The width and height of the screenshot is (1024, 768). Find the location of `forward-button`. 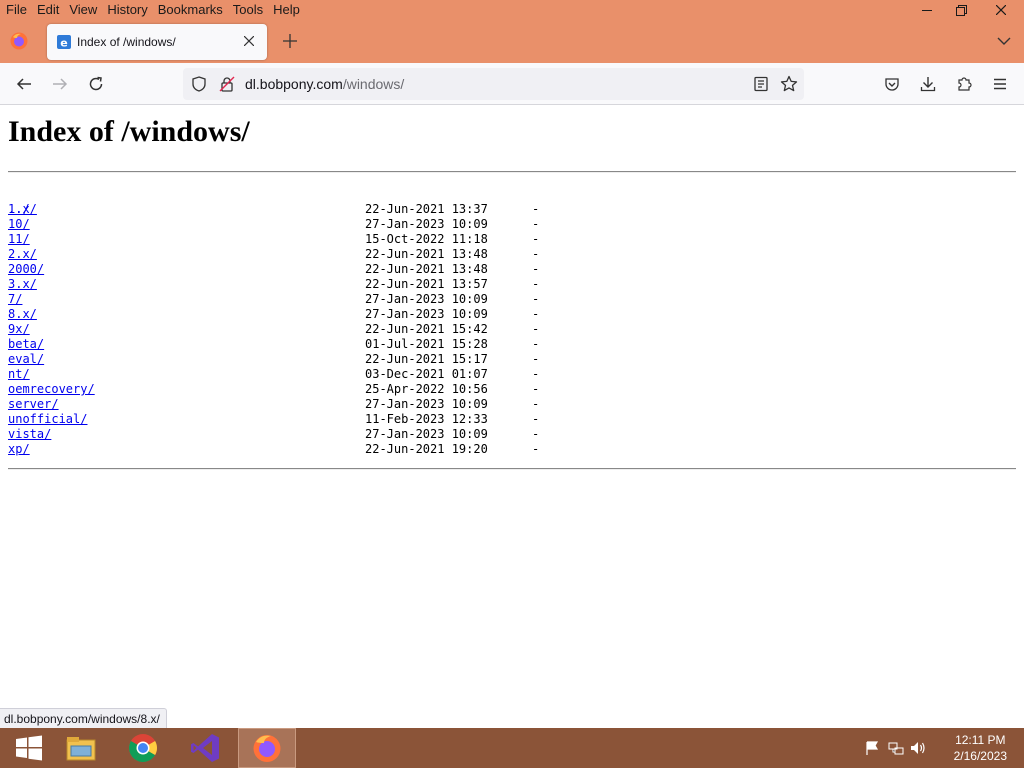

forward-button is located at coordinates (60, 84).